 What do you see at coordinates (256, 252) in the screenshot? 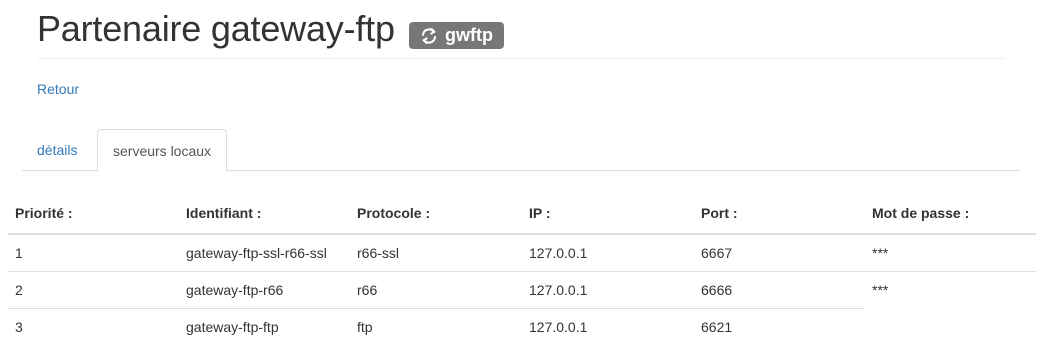
I see `cell-identifier: gateway-ftp-ssl-r66-ssl` at bounding box center [256, 252].